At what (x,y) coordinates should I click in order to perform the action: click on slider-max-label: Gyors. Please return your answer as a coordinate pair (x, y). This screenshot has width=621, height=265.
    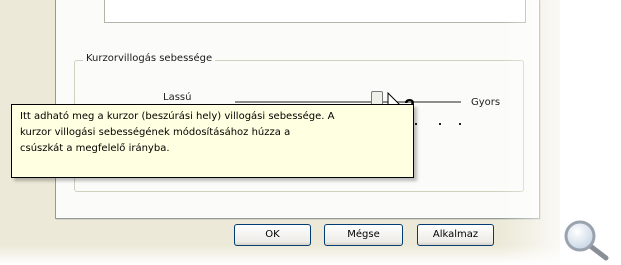
    Looking at the image, I should click on (486, 102).